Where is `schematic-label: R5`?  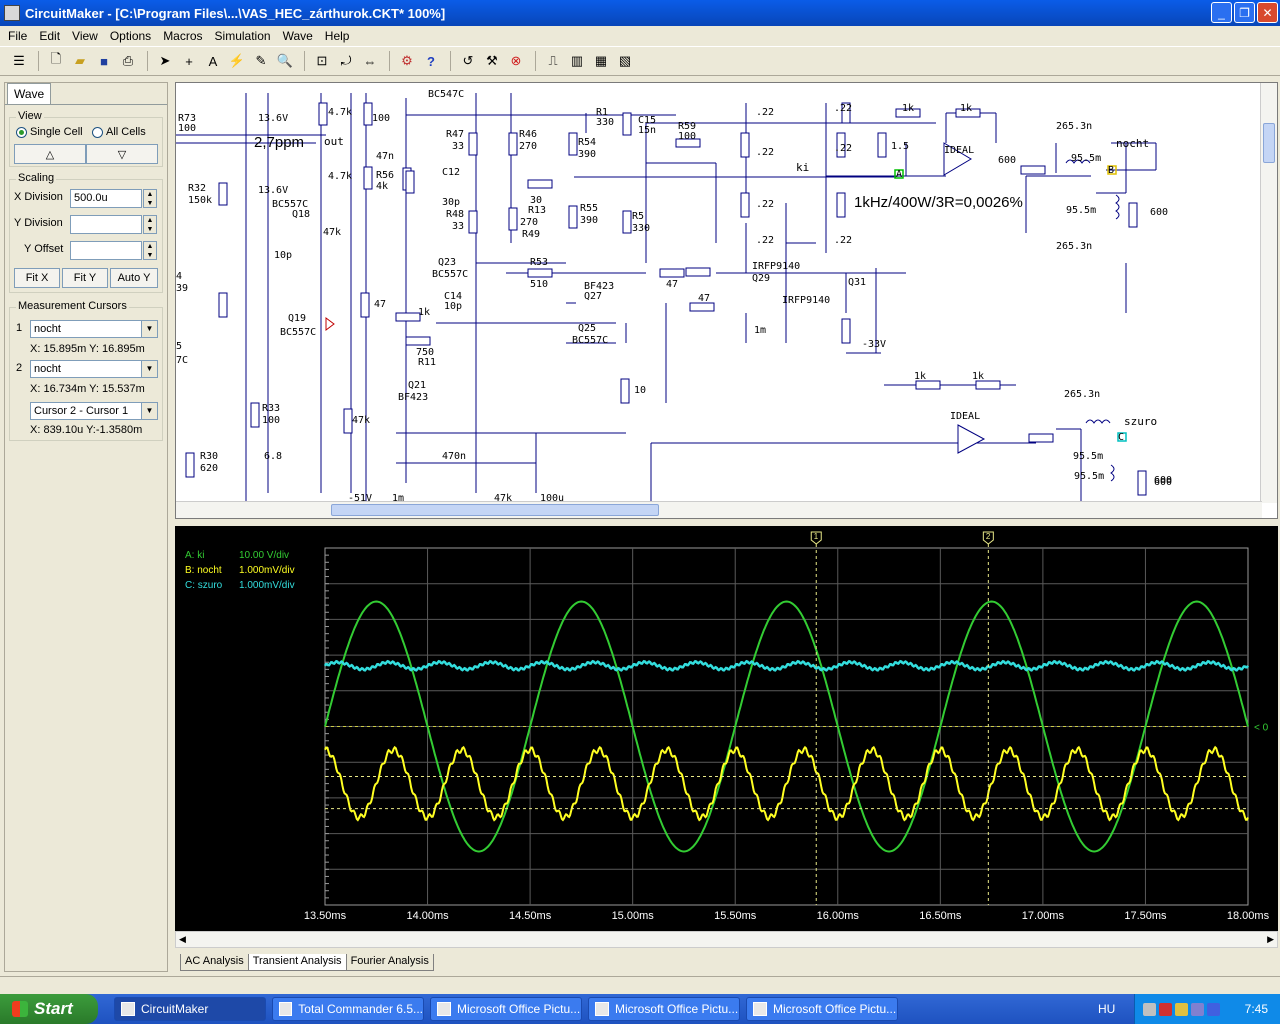 schematic-label: R5 is located at coordinates (638, 216).